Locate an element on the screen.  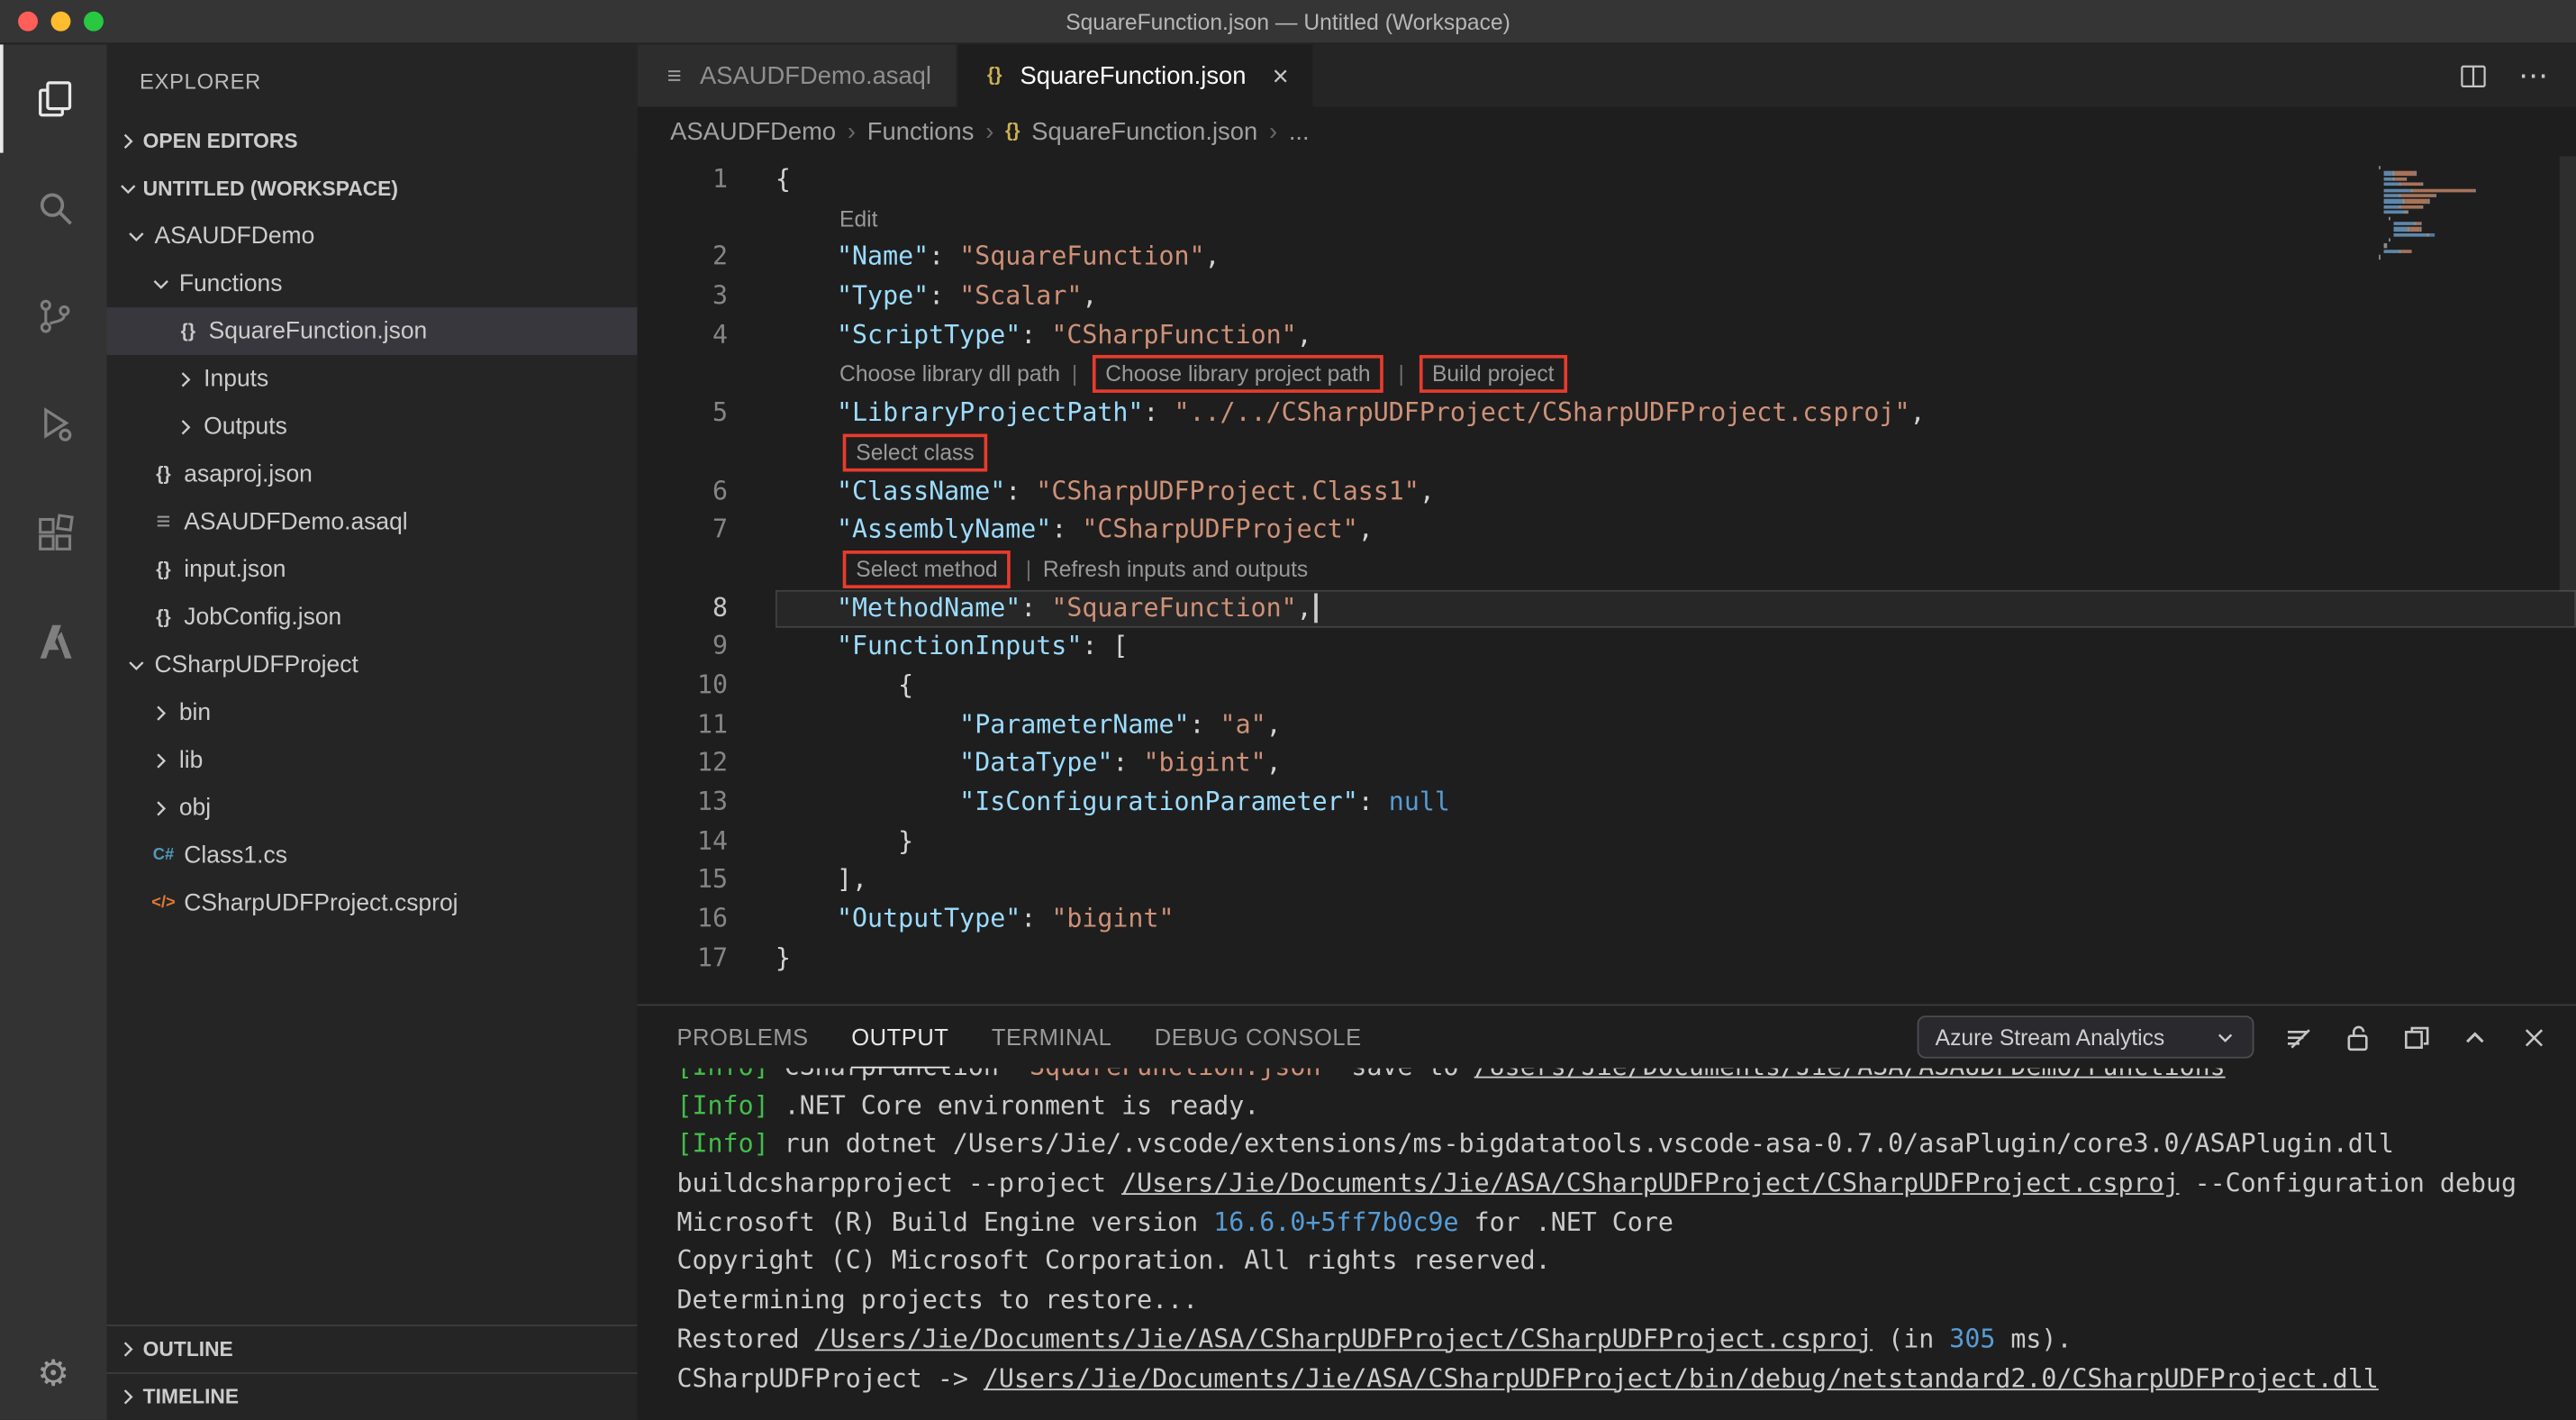
extensions-icon is located at coordinates (53, 532).